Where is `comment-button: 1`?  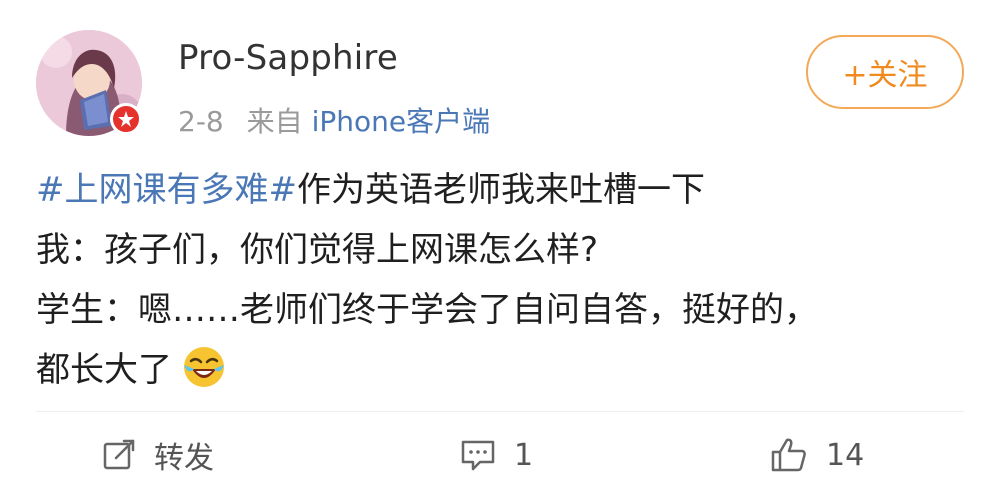
comment-button: 1 is located at coordinates (496, 455).